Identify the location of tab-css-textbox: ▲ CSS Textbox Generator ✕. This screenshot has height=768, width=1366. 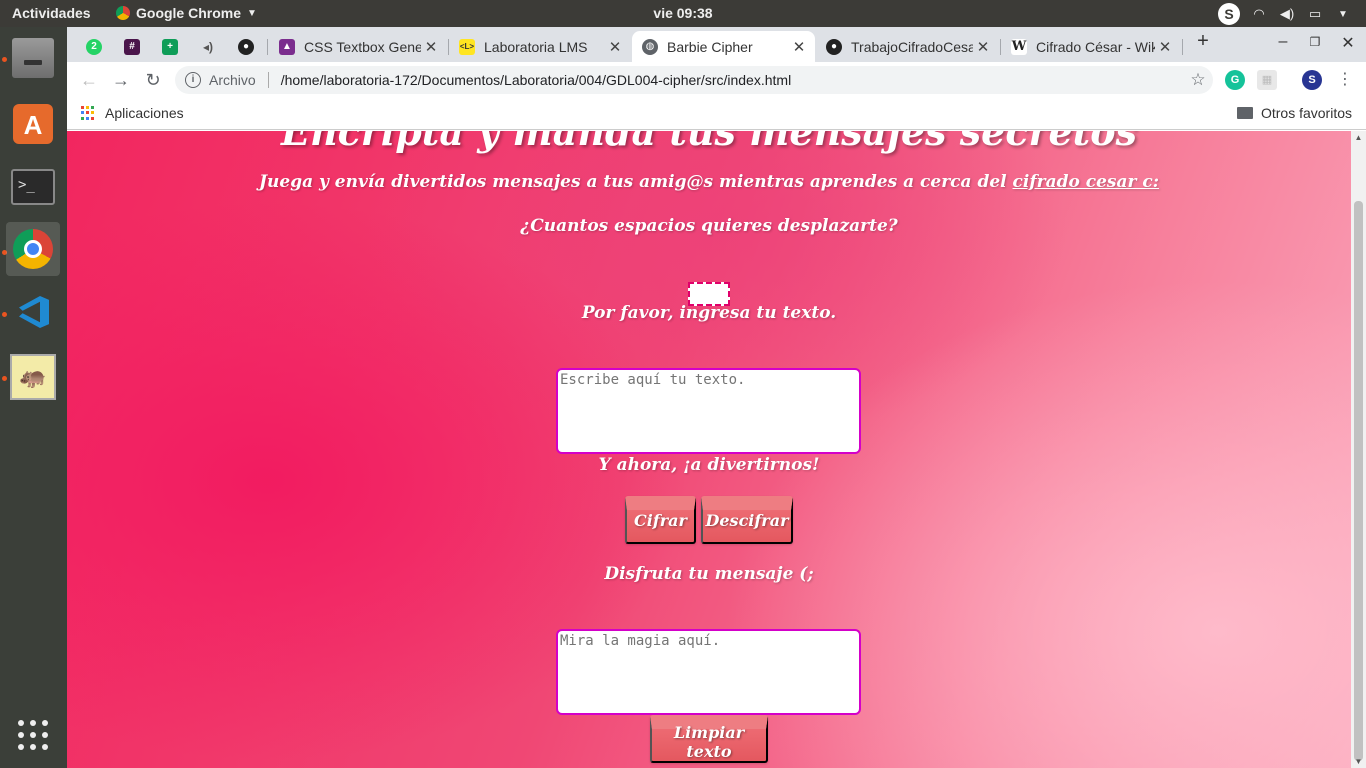
(358, 46).